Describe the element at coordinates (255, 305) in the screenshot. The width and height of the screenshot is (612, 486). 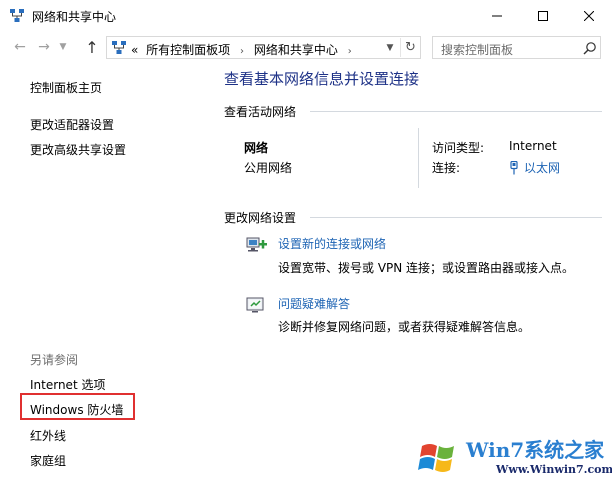
I see `troubleshoot-icon` at that location.